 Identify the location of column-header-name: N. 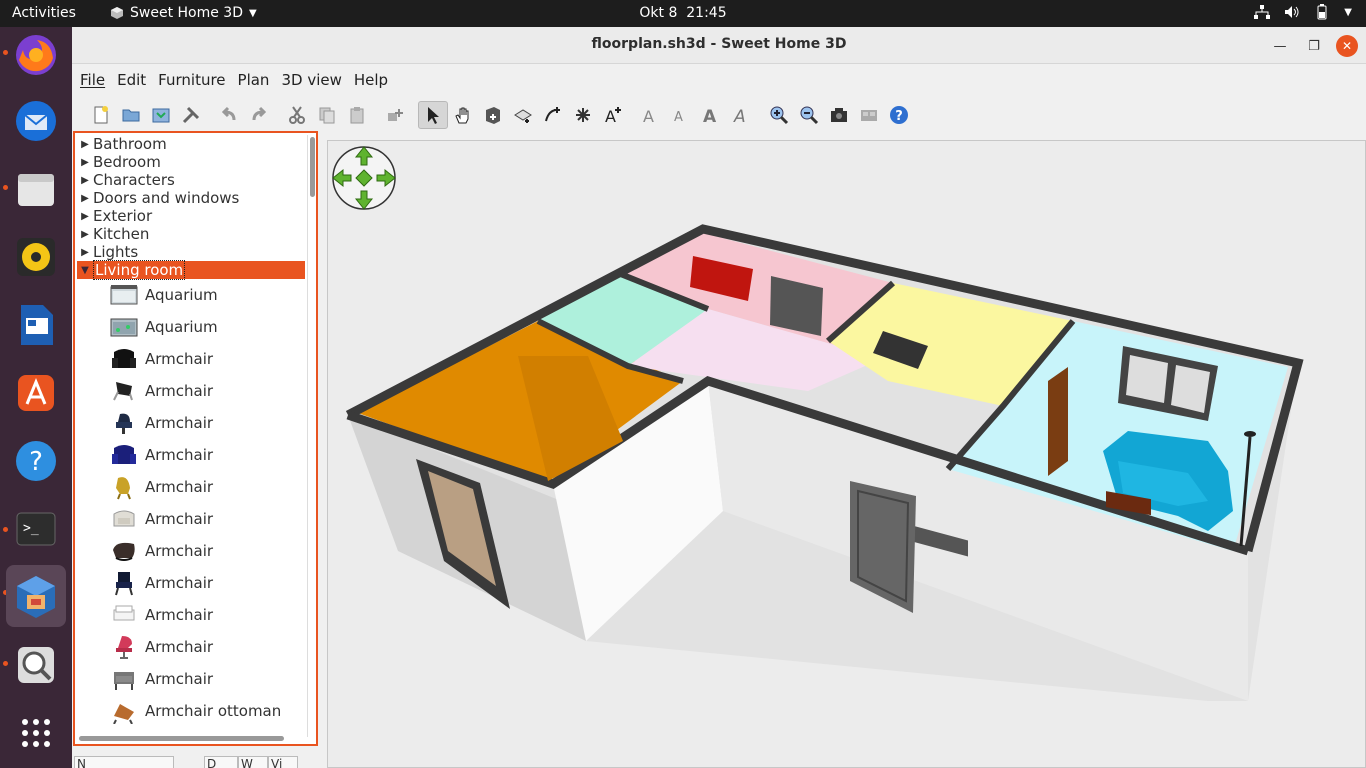
(124, 762).